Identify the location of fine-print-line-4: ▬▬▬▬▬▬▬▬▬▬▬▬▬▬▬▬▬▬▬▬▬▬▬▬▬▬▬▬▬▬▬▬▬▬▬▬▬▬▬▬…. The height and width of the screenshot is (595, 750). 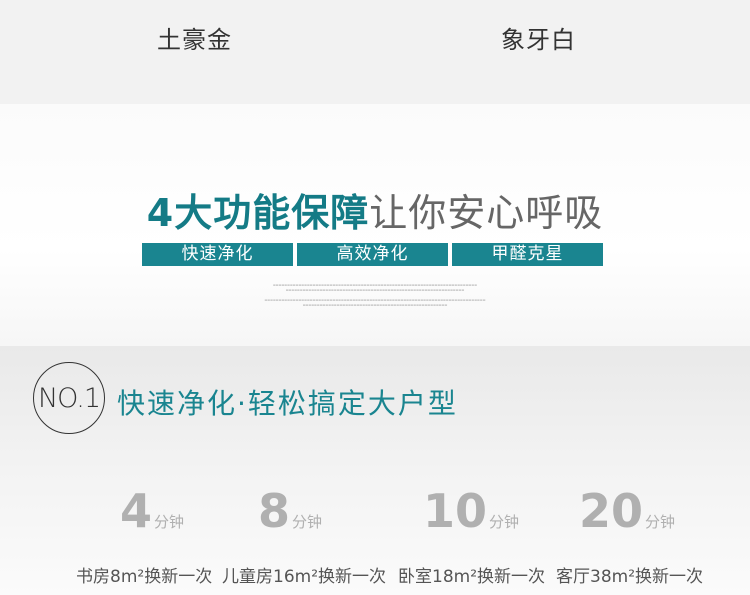
(375, 305).